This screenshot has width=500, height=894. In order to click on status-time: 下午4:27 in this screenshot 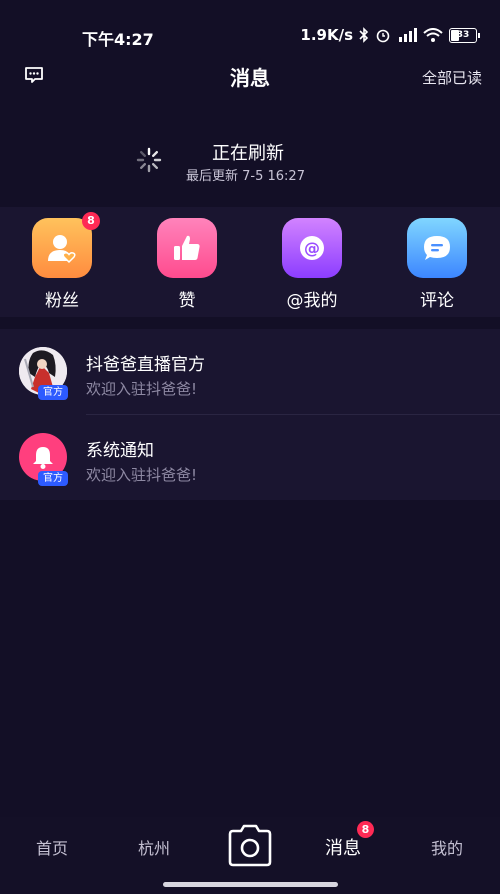, I will do `click(118, 39)`.